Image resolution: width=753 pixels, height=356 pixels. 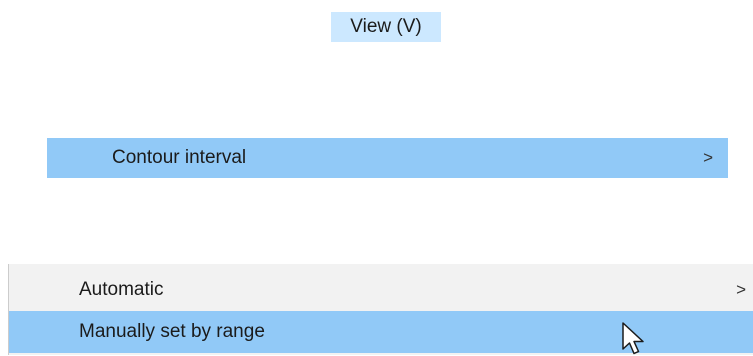 I want to click on menu-item-manually-set-by-range-label: Manually set by range, so click(x=172, y=331).